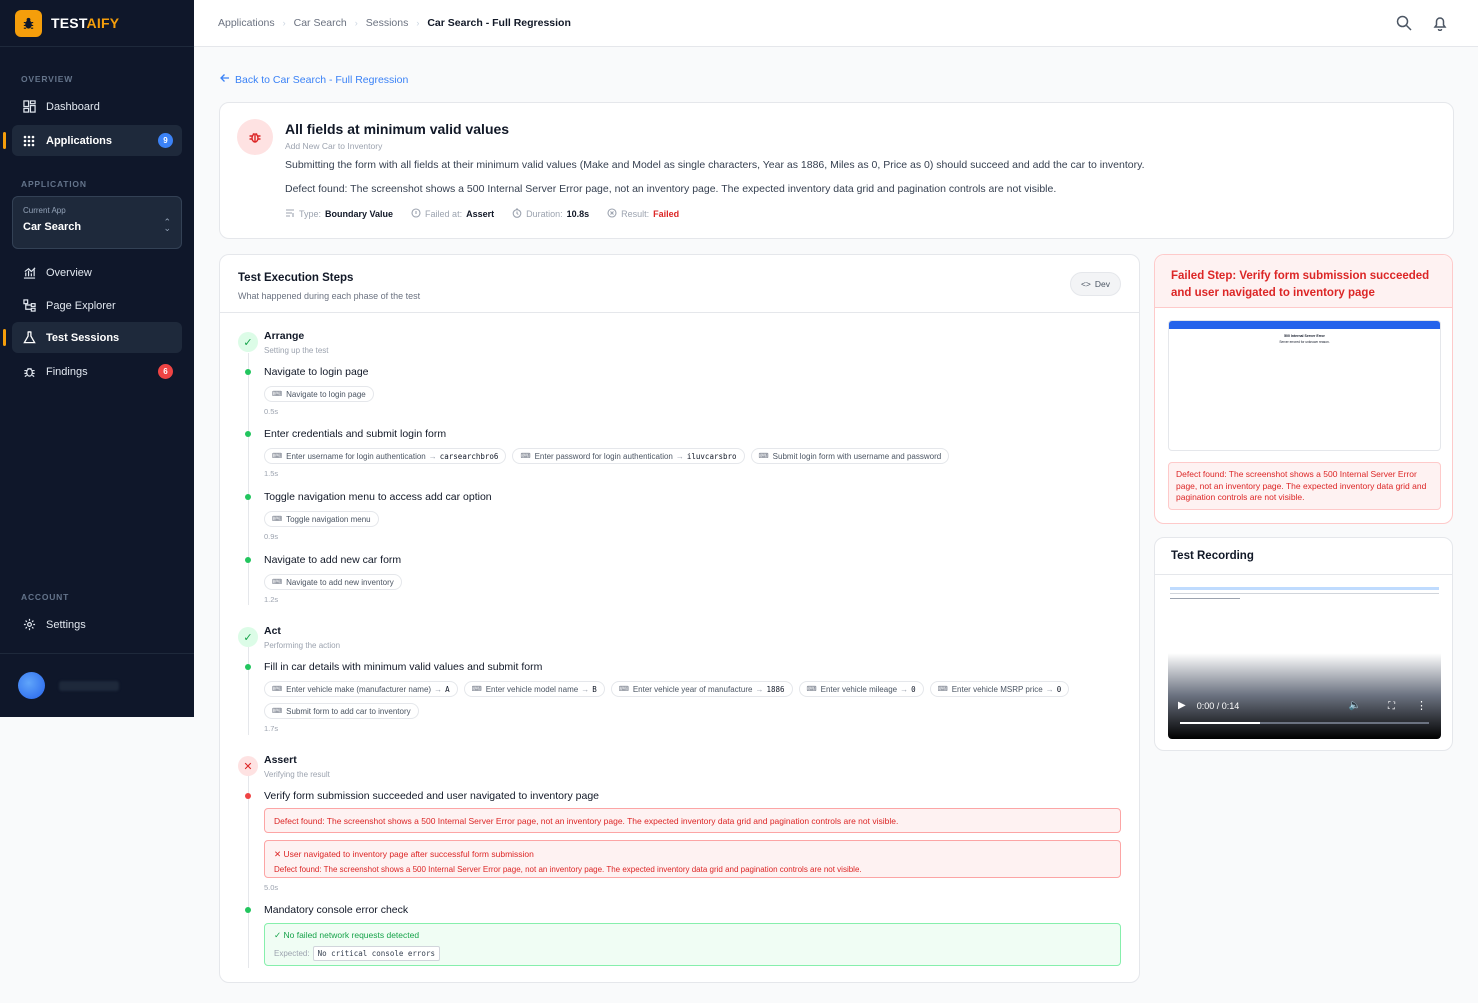 The height and width of the screenshot is (1003, 1478). What do you see at coordinates (83, 337) in the screenshot?
I see `sidebar-item-label: Test Sessions` at bounding box center [83, 337].